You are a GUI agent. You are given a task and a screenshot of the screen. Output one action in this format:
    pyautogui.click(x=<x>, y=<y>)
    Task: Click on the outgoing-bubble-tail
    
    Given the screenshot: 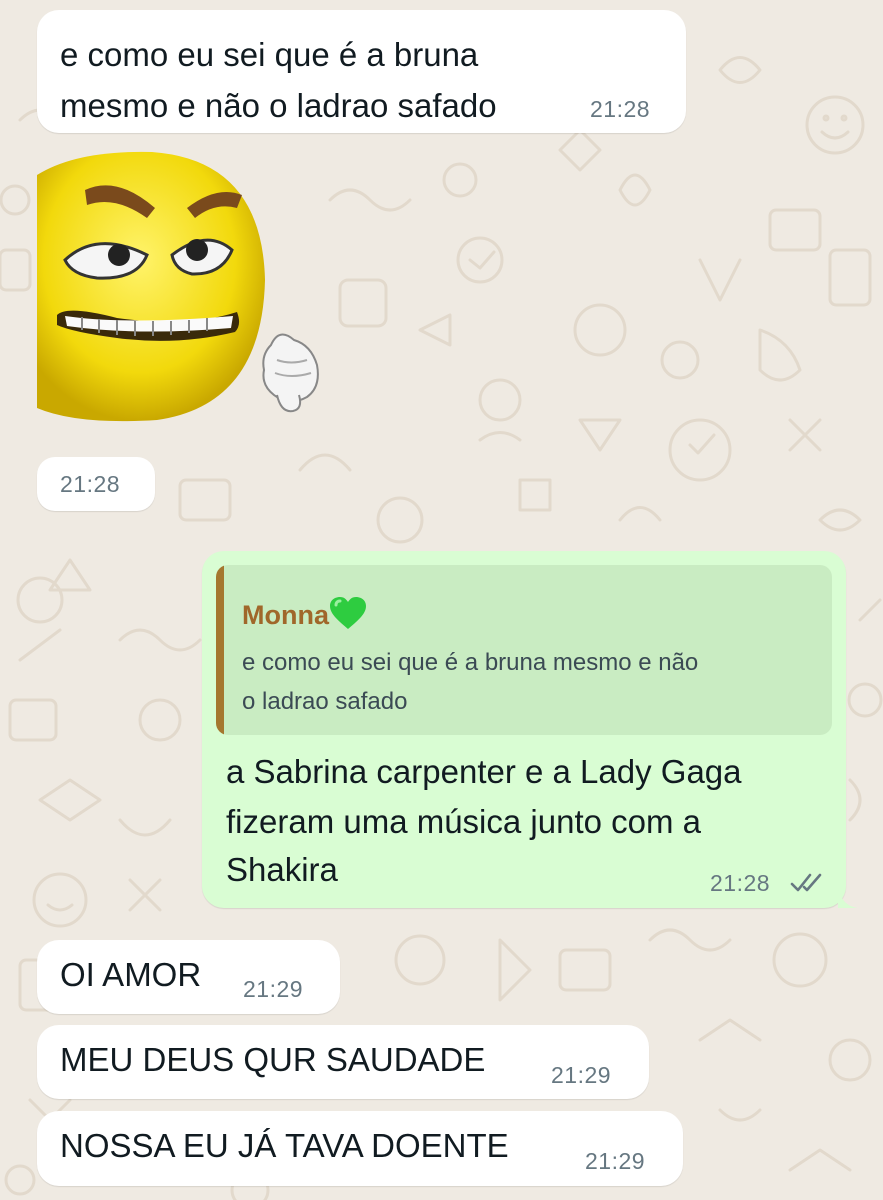 What is the action you would take?
    pyautogui.click(x=848, y=898)
    